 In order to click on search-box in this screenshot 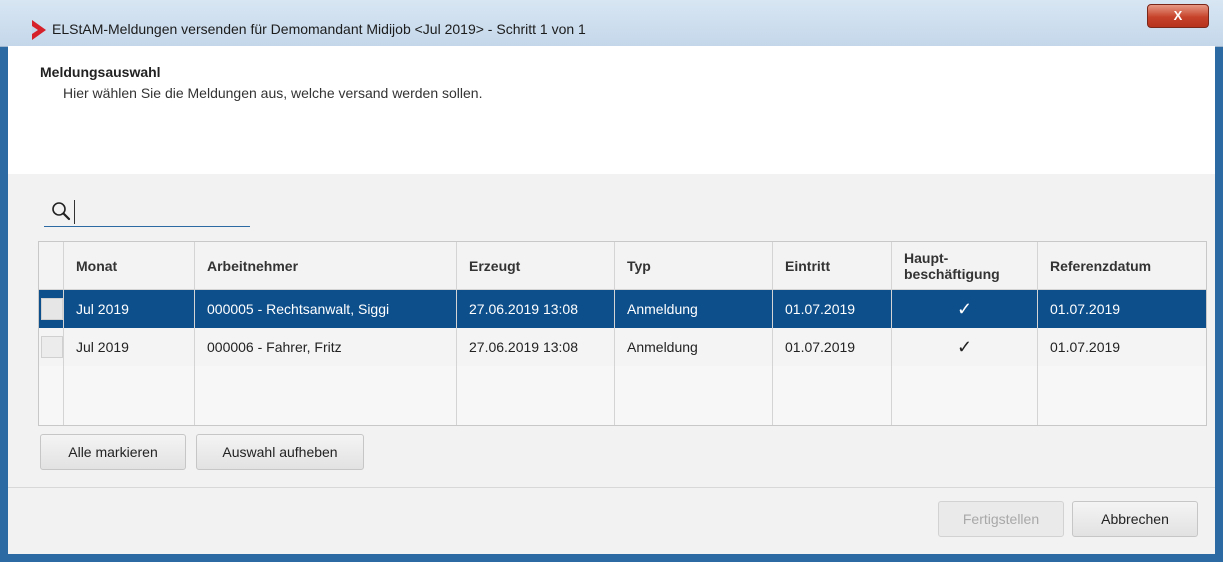, I will do `click(147, 212)`.